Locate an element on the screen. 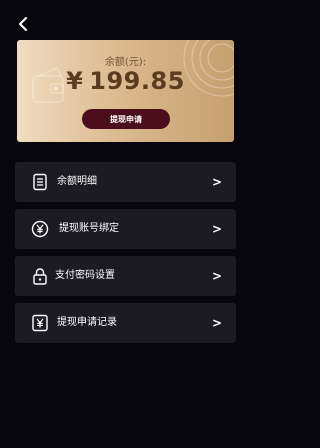  menu-item-withdraw-account: 提现账号绑定 > is located at coordinates (125, 229).